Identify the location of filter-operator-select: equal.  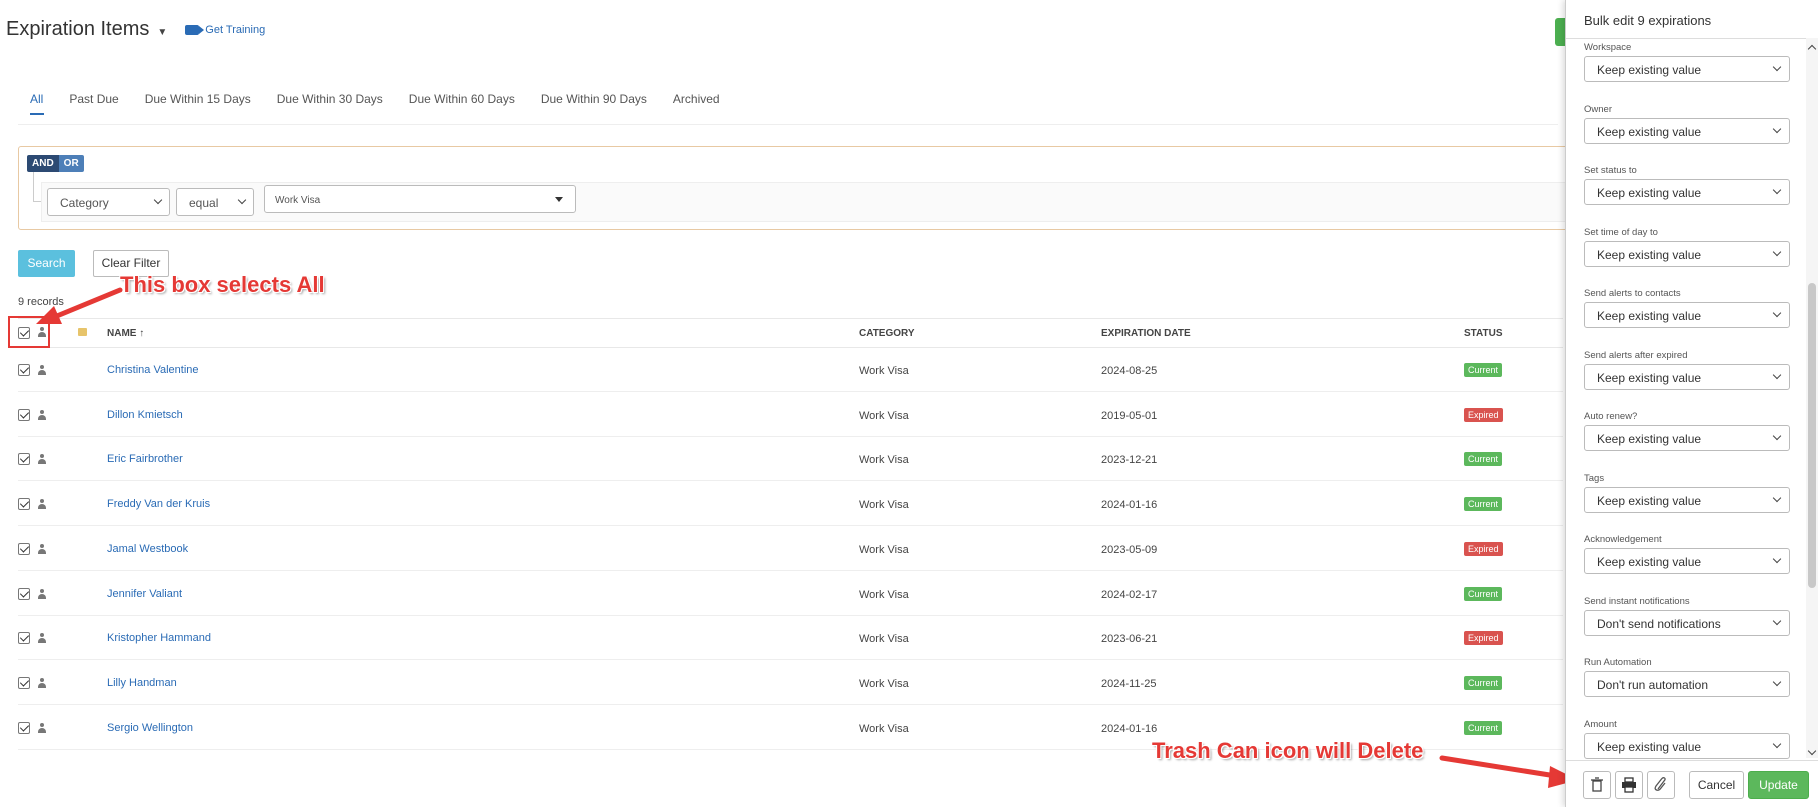
(215, 202).